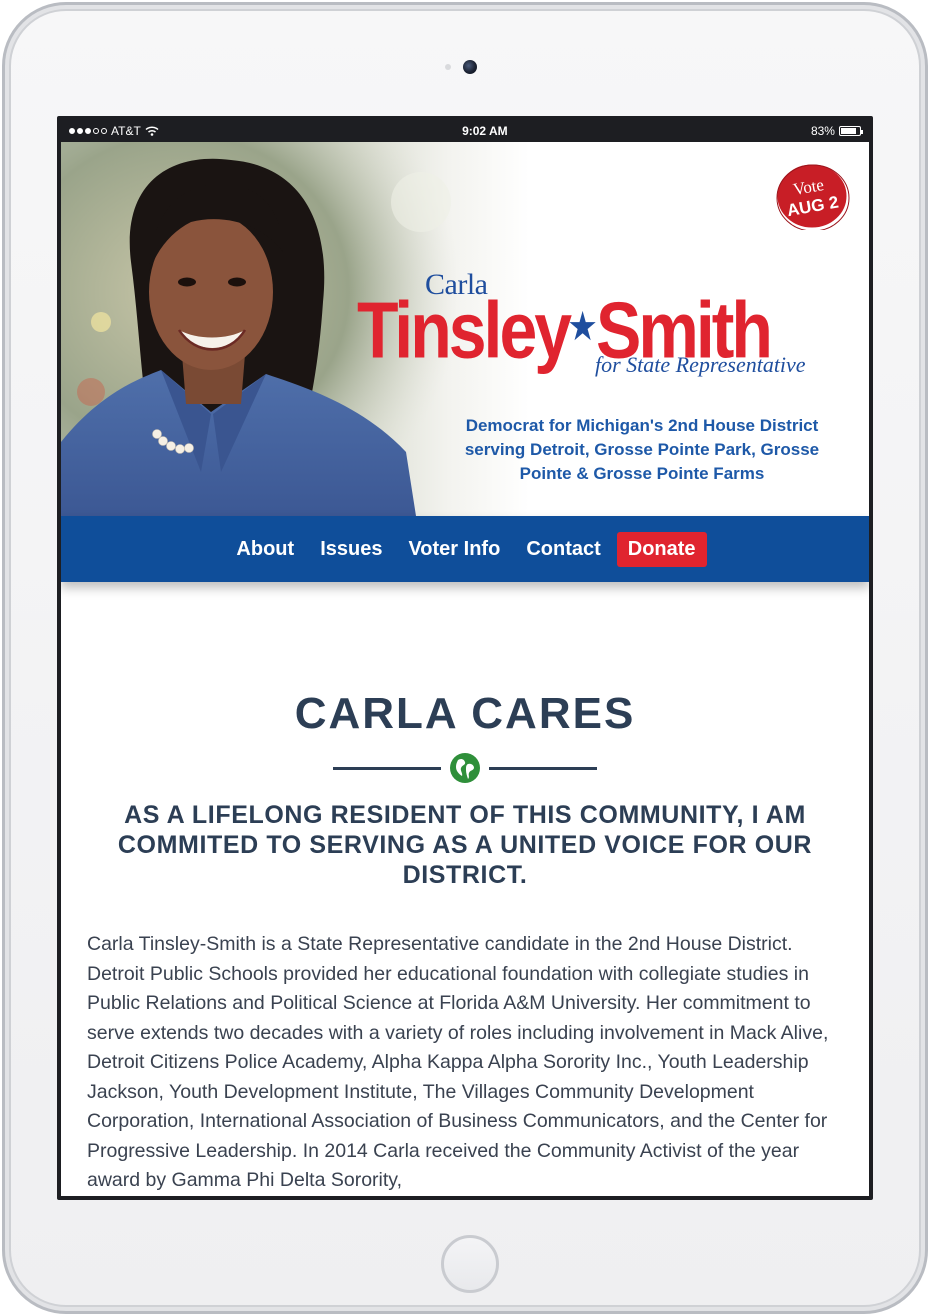  What do you see at coordinates (470, 1264) in the screenshot?
I see `home-button` at bounding box center [470, 1264].